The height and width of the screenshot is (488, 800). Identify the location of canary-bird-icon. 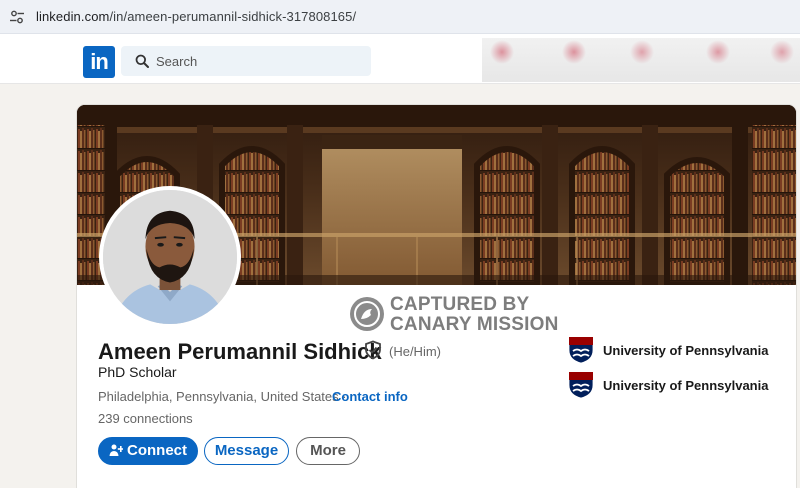
(367, 314).